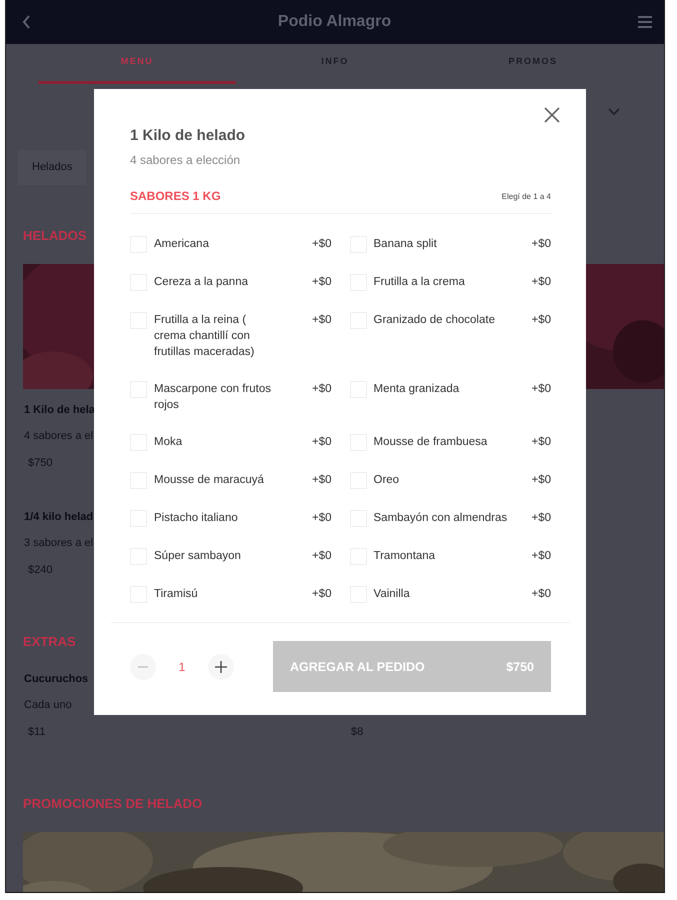 The width and height of the screenshot is (677, 900). Describe the element at coordinates (434, 320) in the screenshot. I see `option-name: Granizado de chocolate` at that location.